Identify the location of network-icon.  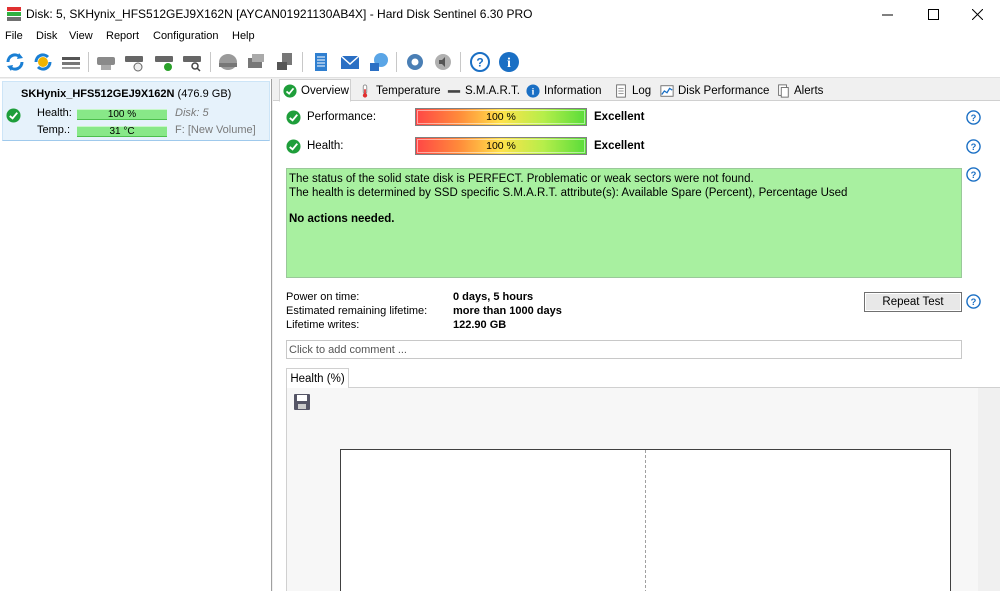
(379, 62).